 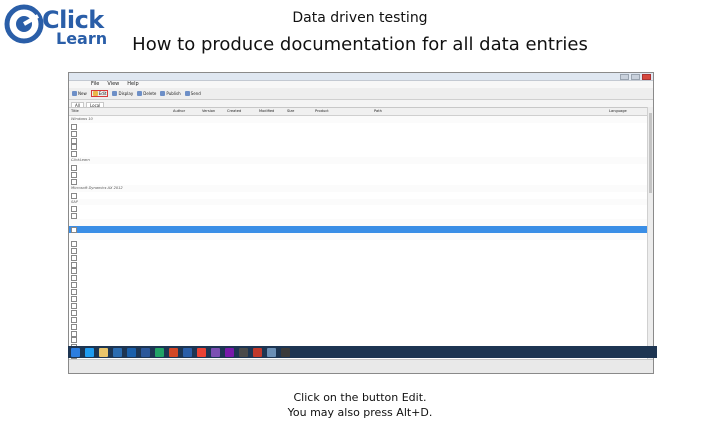 I want to click on column-header-language: Language, so click(x=628, y=111).